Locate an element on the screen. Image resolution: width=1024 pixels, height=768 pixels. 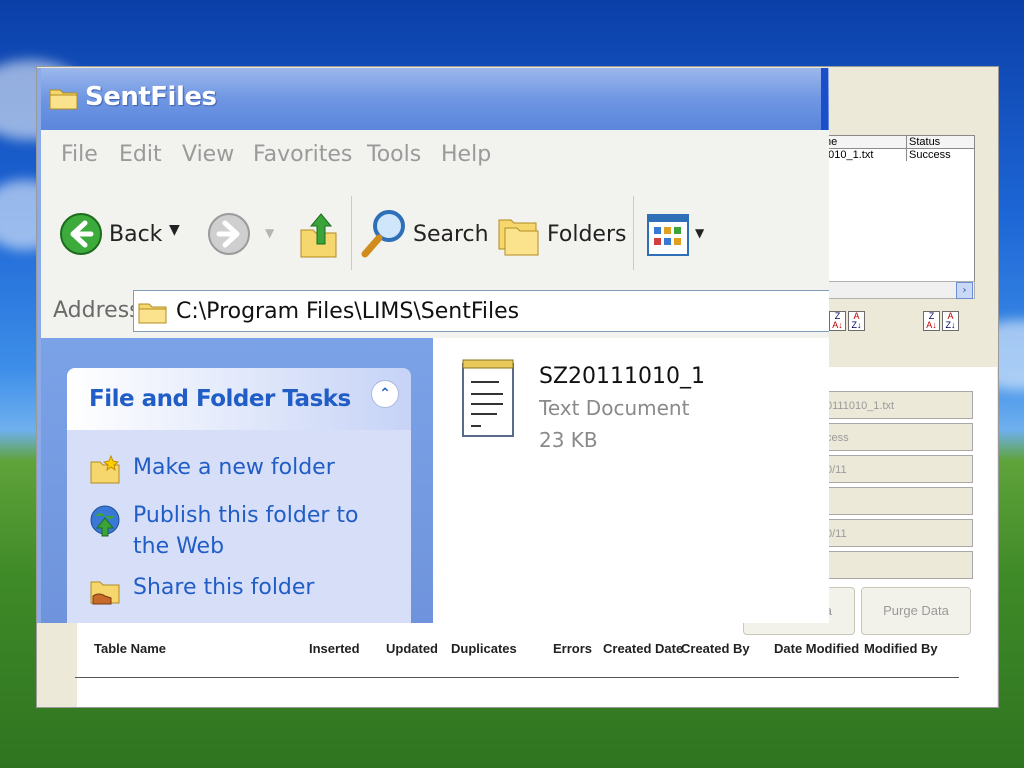
results-list: me Status 1010_1.txt Success is located at coordinates (897, 215).